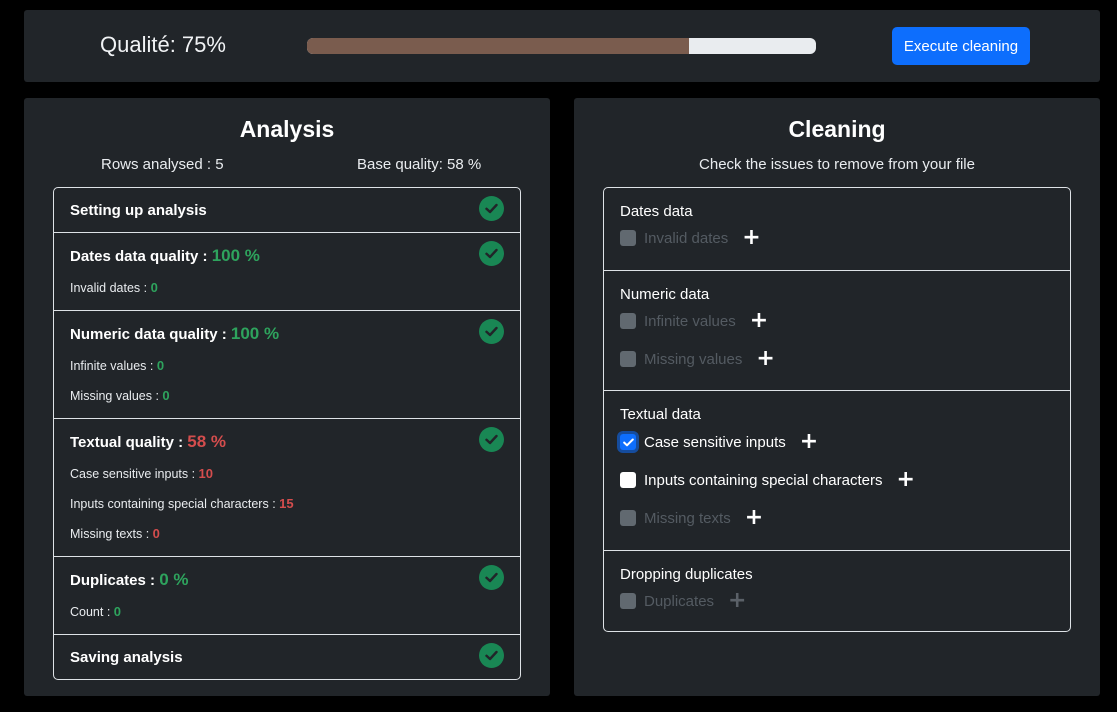 The width and height of the screenshot is (1117, 712). Describe the element at coordinates (656, 211) in the screenshot. I see `group-title: Dates data` at that location.